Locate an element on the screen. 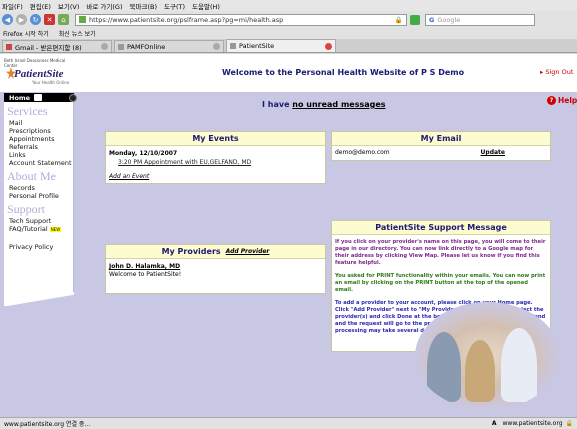 The width and height of the screenshot is (577, 429). tab-pamfonline: PAMFOnline is located at coordinates (169, 46).